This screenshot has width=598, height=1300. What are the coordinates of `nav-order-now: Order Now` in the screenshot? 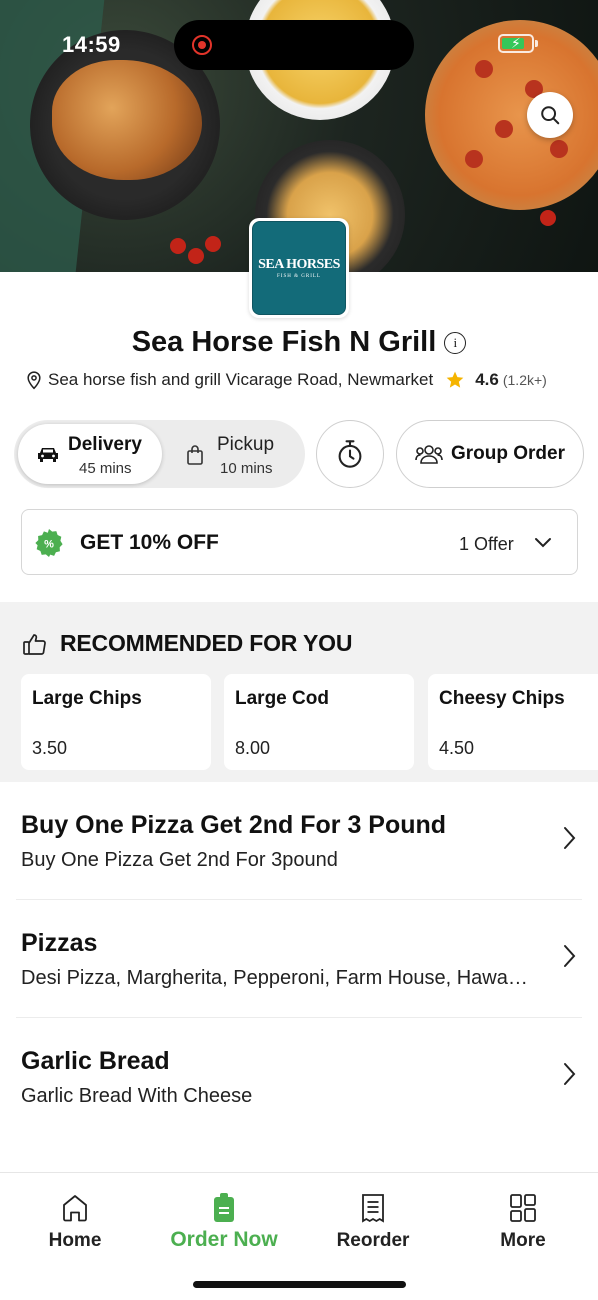 It's located at (224, 1222).